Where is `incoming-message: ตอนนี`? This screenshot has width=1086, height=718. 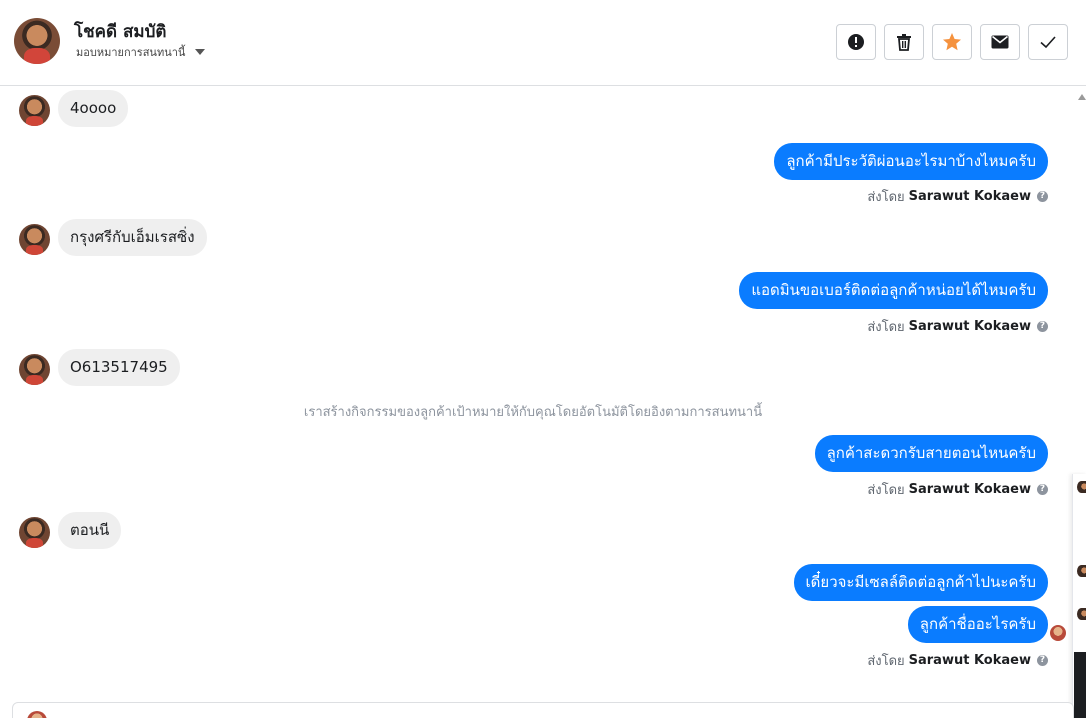 incoming-message: ตอนนี is located at coordinates (90, 530).